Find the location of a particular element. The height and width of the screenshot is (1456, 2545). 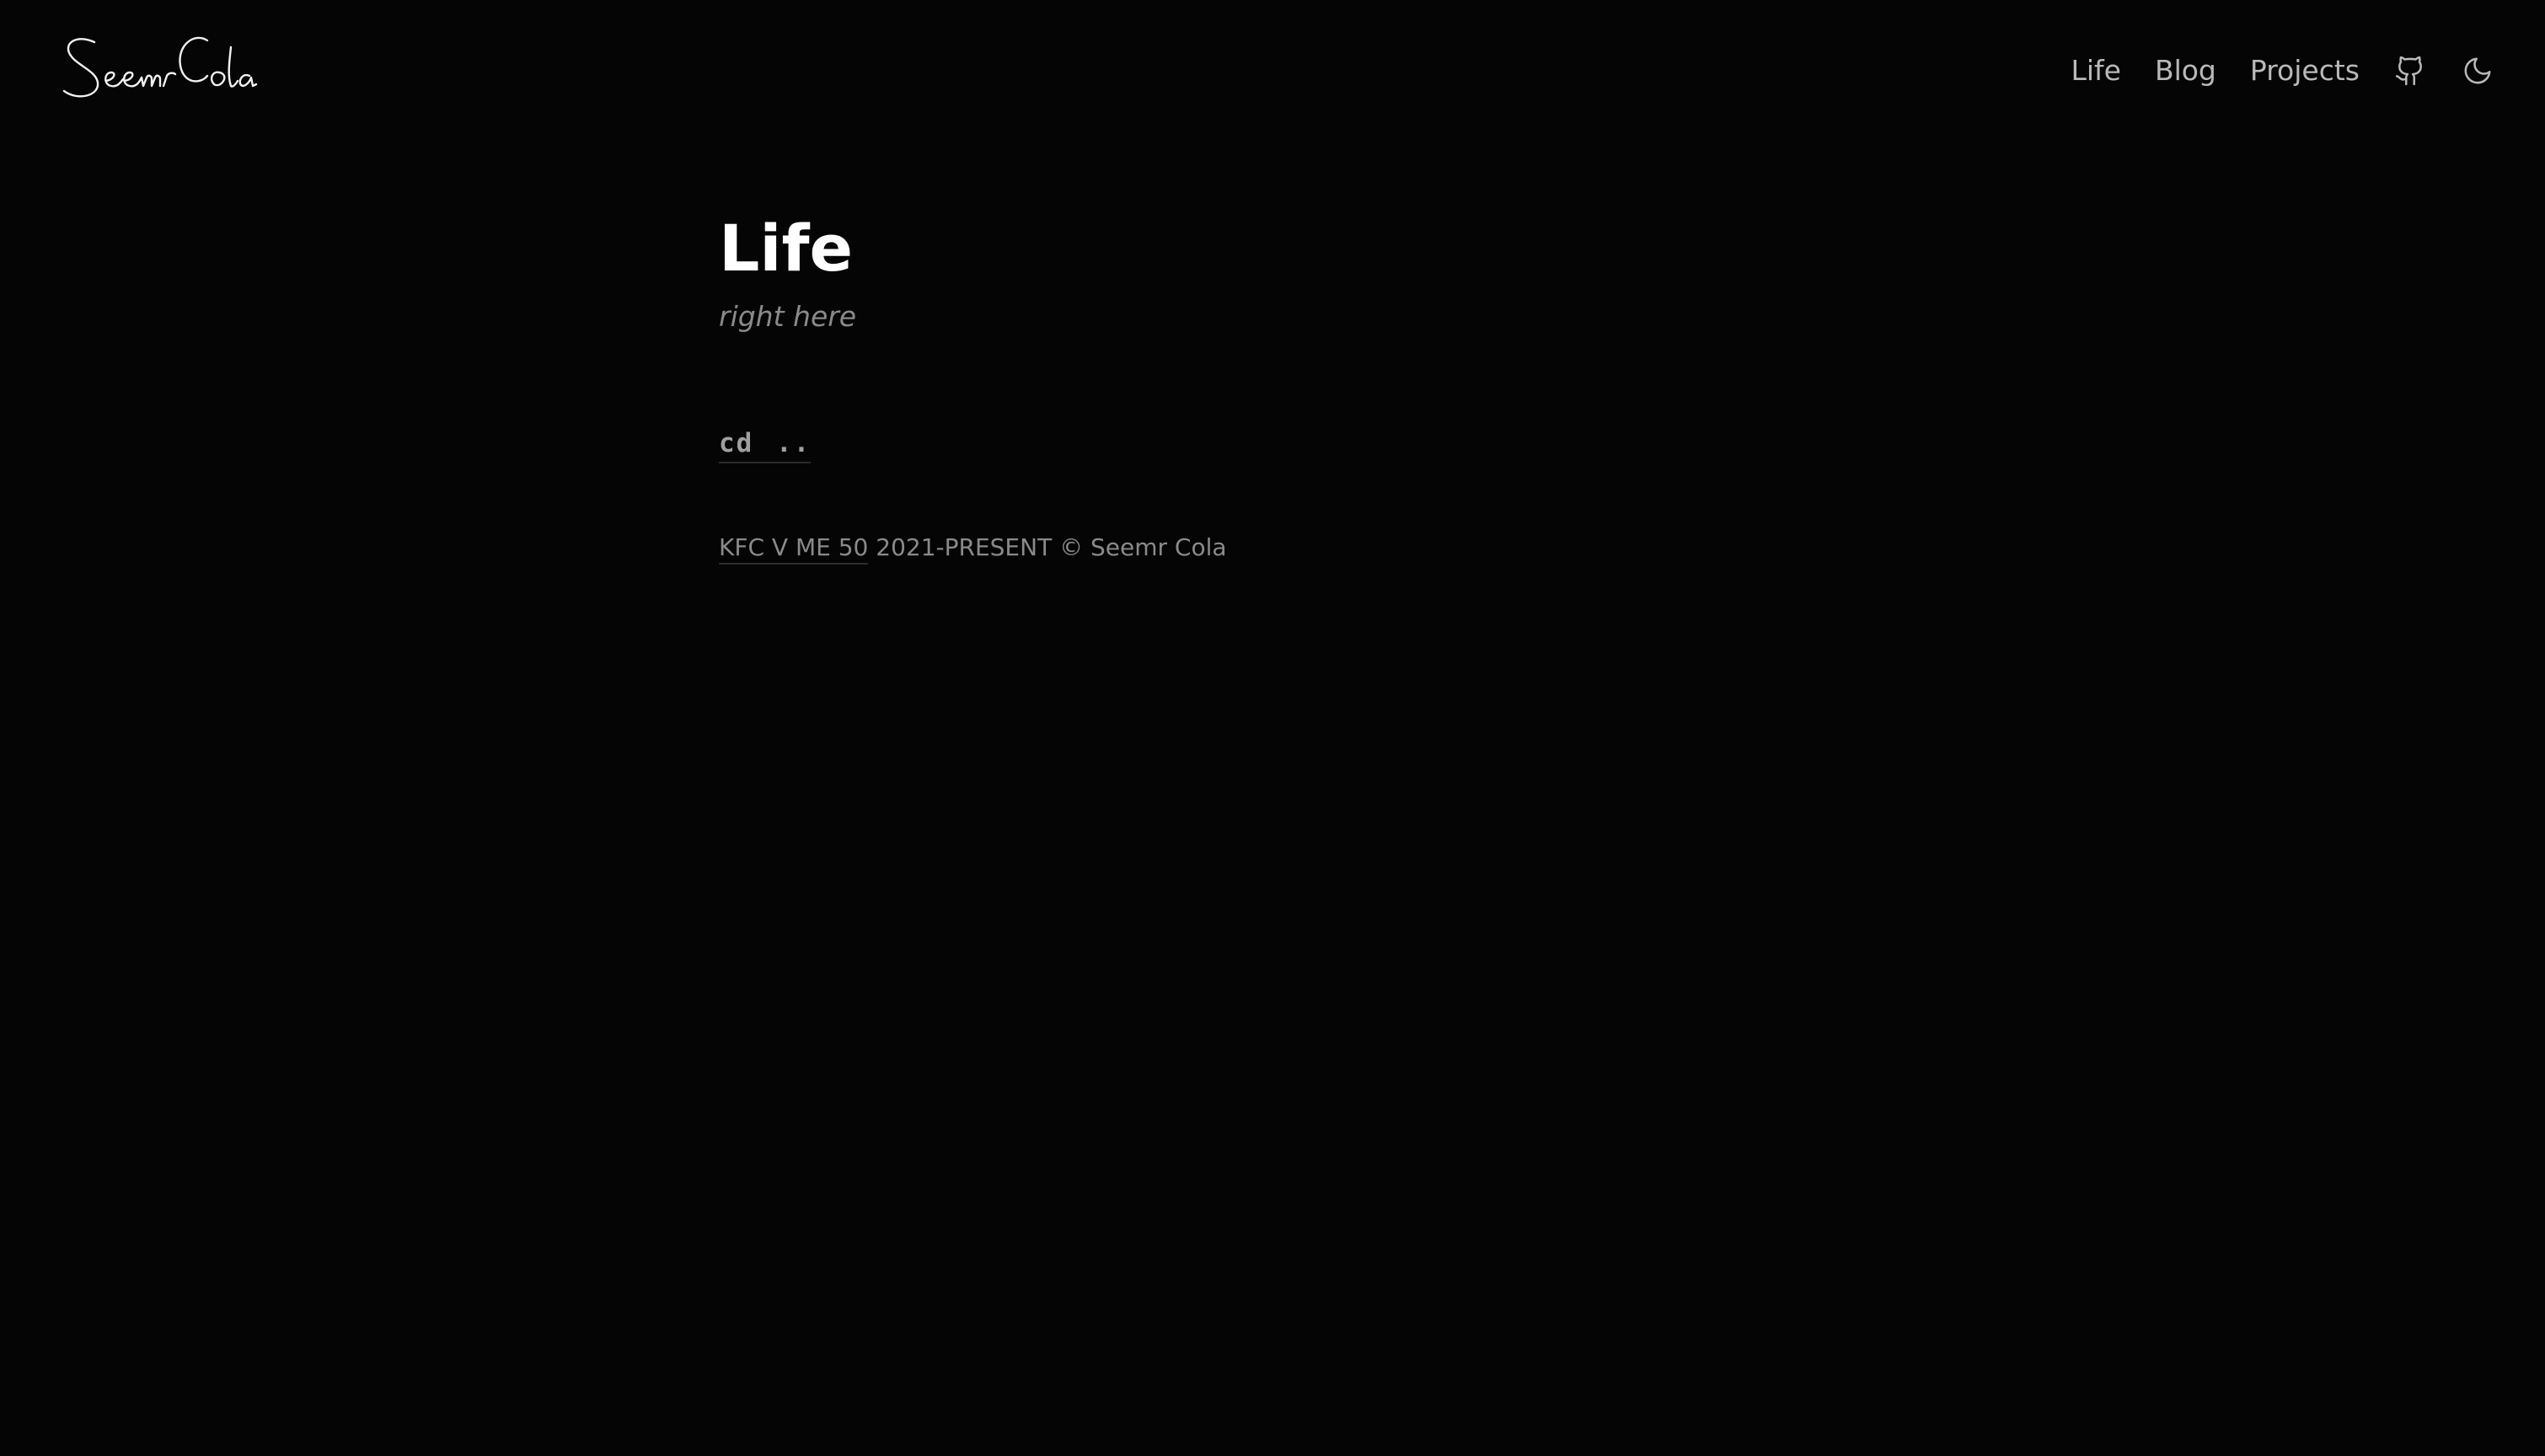

page-title: Life is located at coordinates (786, 248).